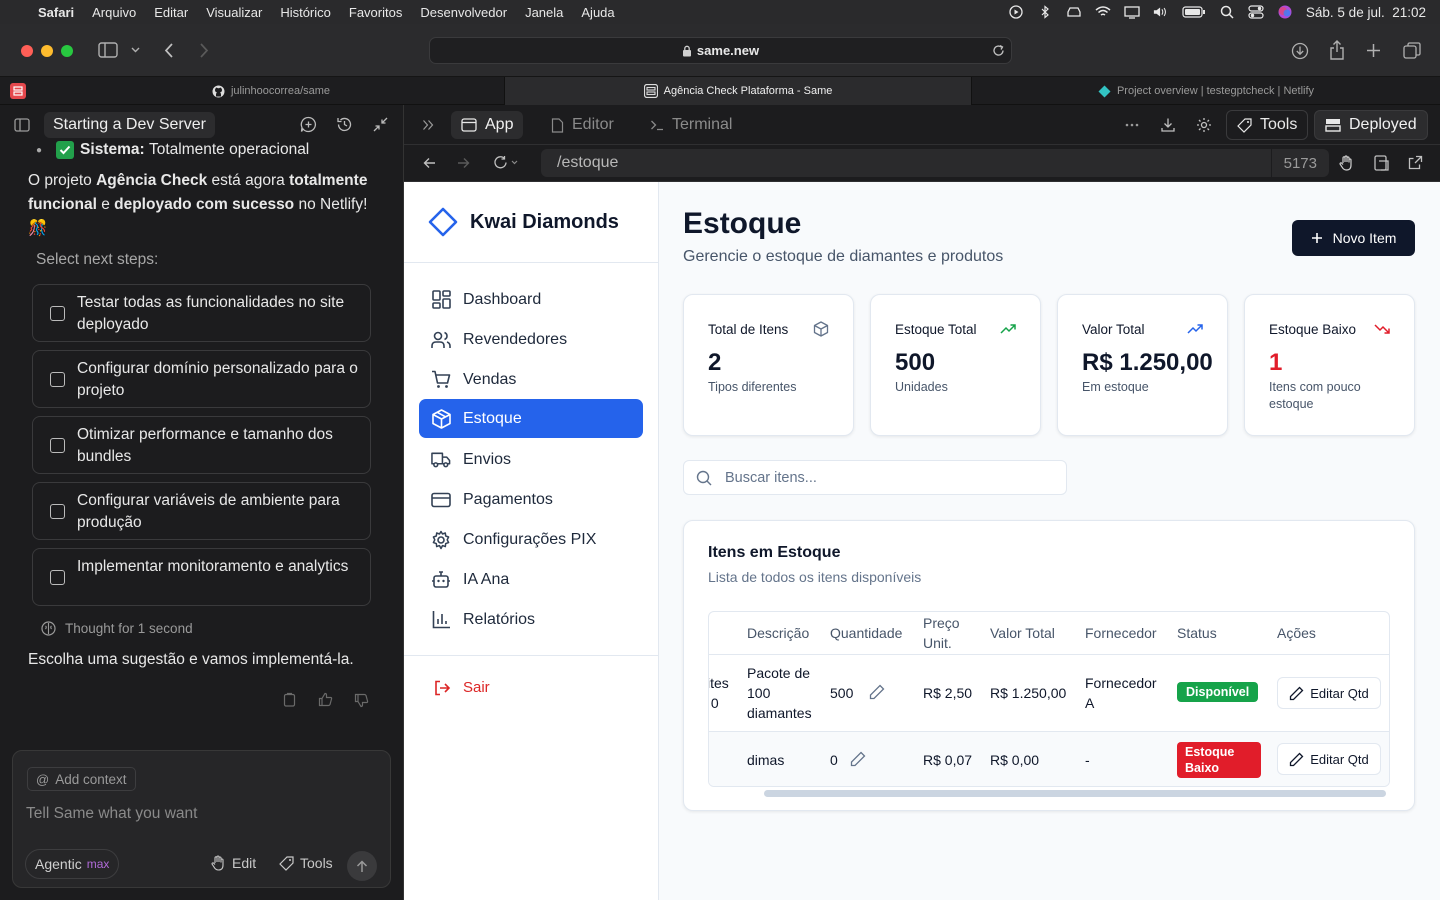 This screenshot has width=1440, height=900. I want to click on chevron-down-icon, so click(135, 50).